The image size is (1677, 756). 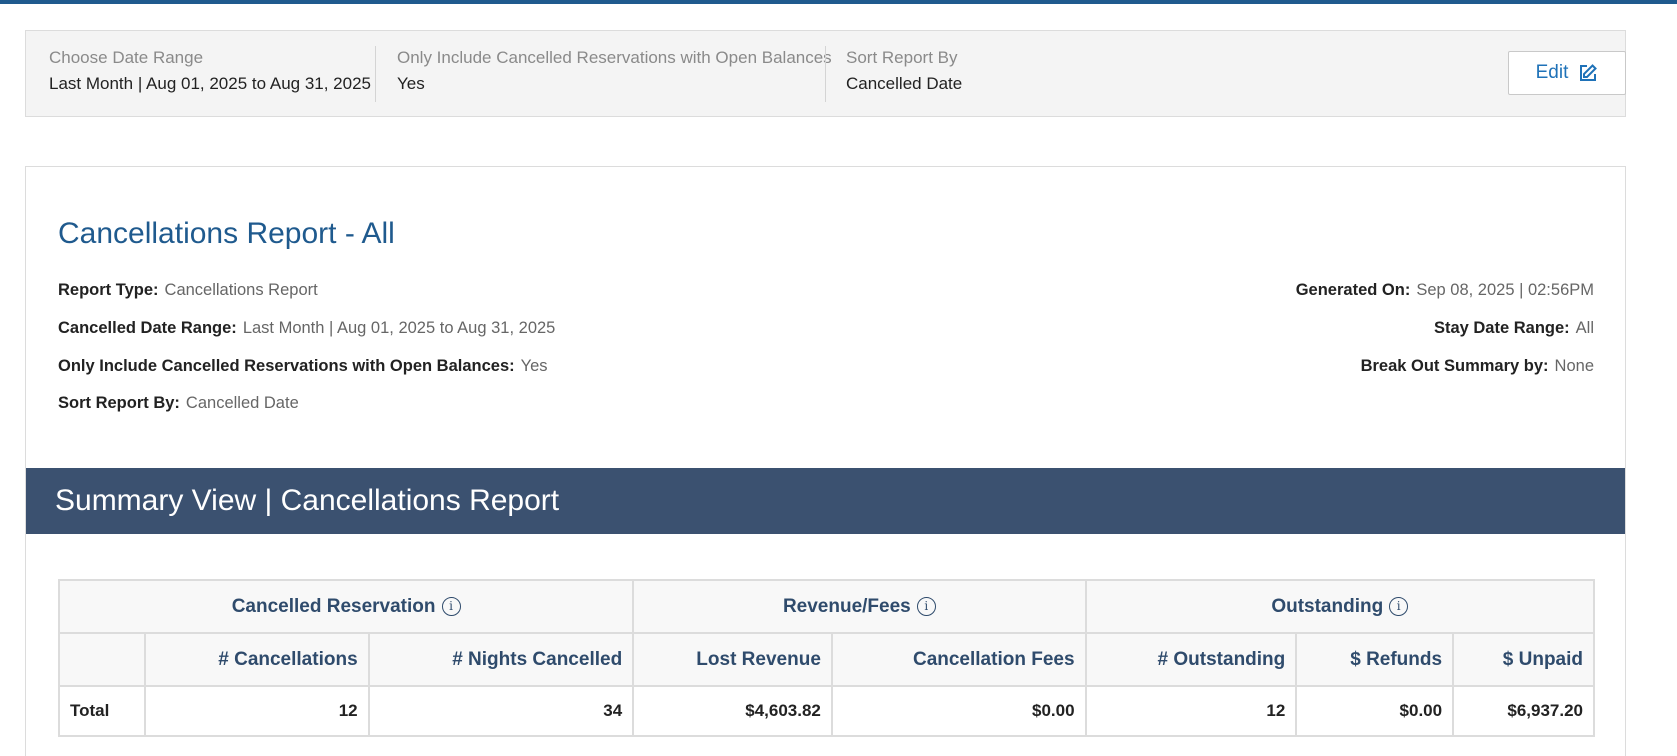 What do you see at coordinates (256, 659) in the screenshot?
I see `column-header-cancellations: # Cancellations` at bounding box center [256, 659].